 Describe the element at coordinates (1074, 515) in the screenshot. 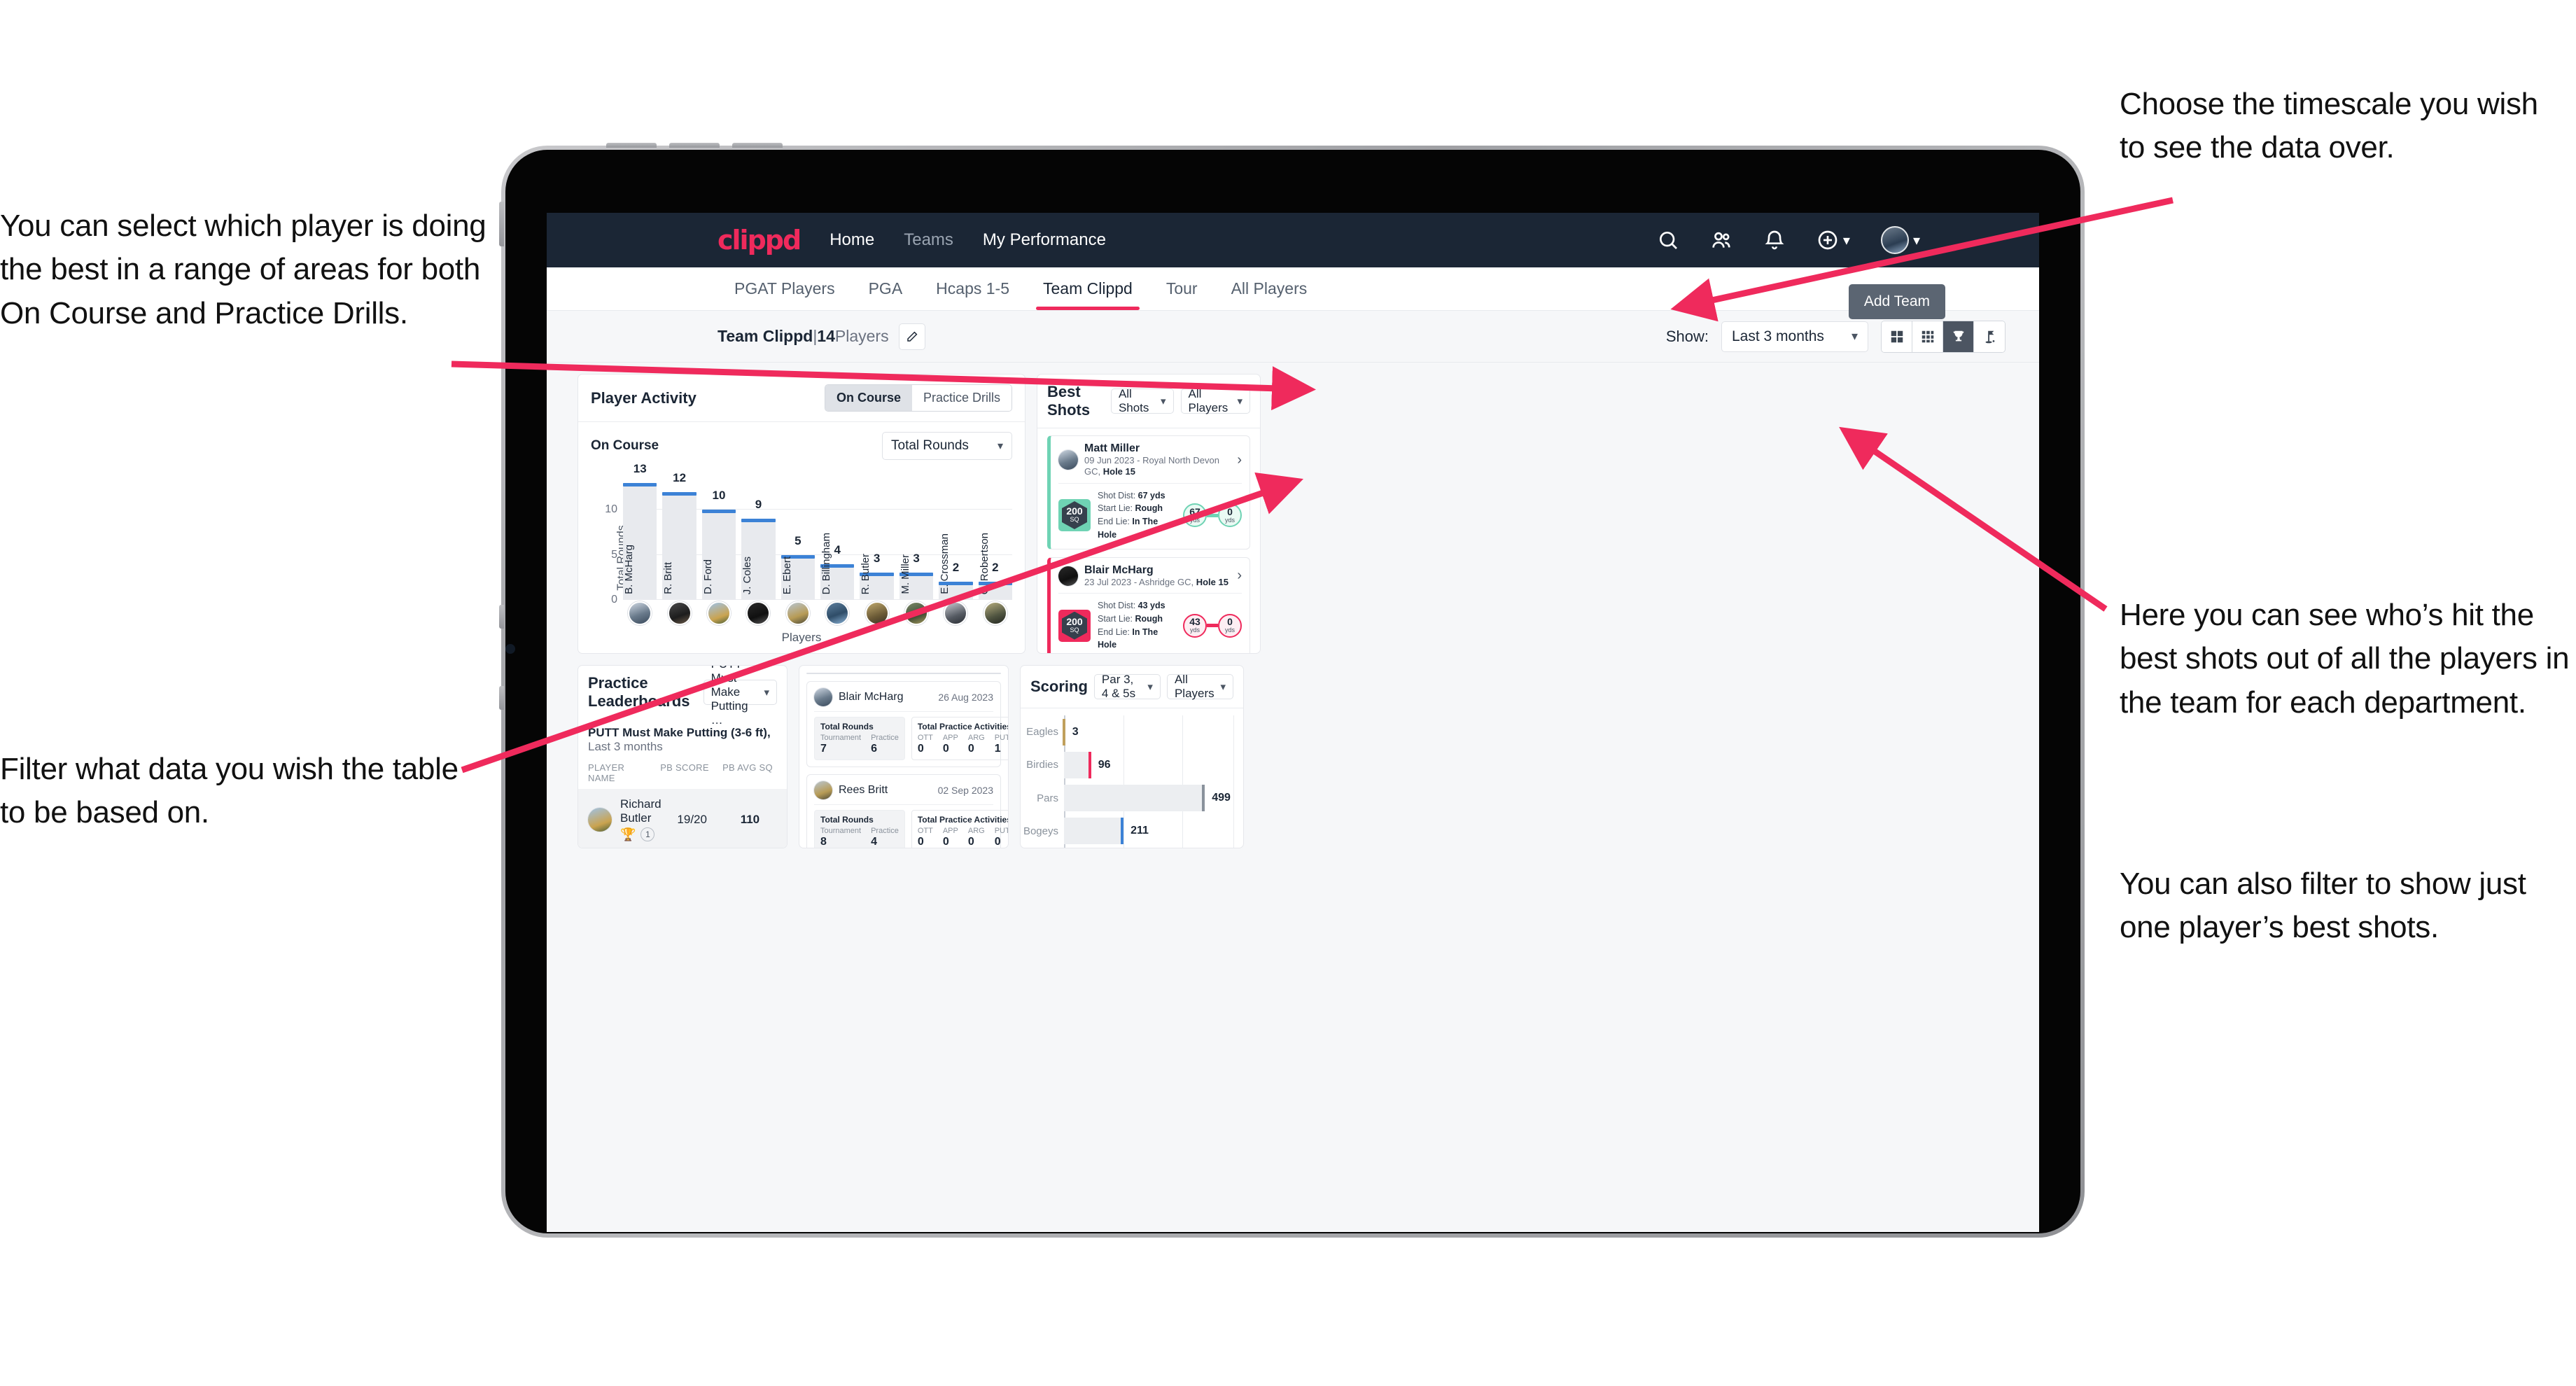

I see `hexagon-icon: 200 SQ` at that location.